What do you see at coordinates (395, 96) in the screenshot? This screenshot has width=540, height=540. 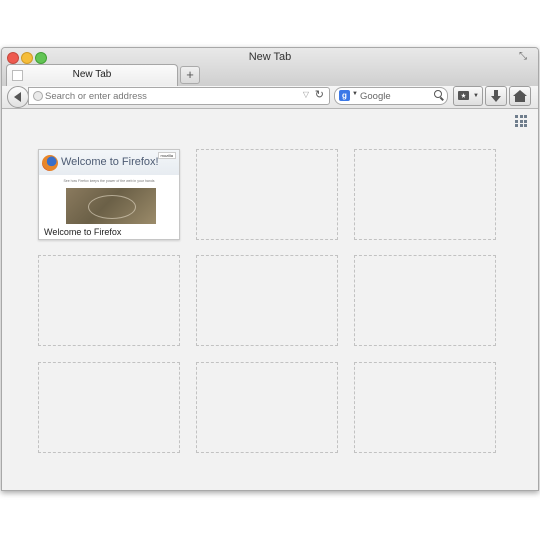 I see `search-input` at bounding box center [395, 96].